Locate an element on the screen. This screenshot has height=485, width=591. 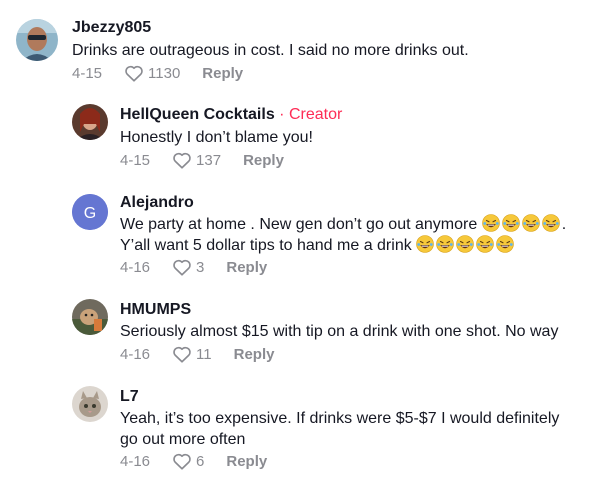
comment-meta: 4-16 11 Reply is located at coordinates (197, 354).